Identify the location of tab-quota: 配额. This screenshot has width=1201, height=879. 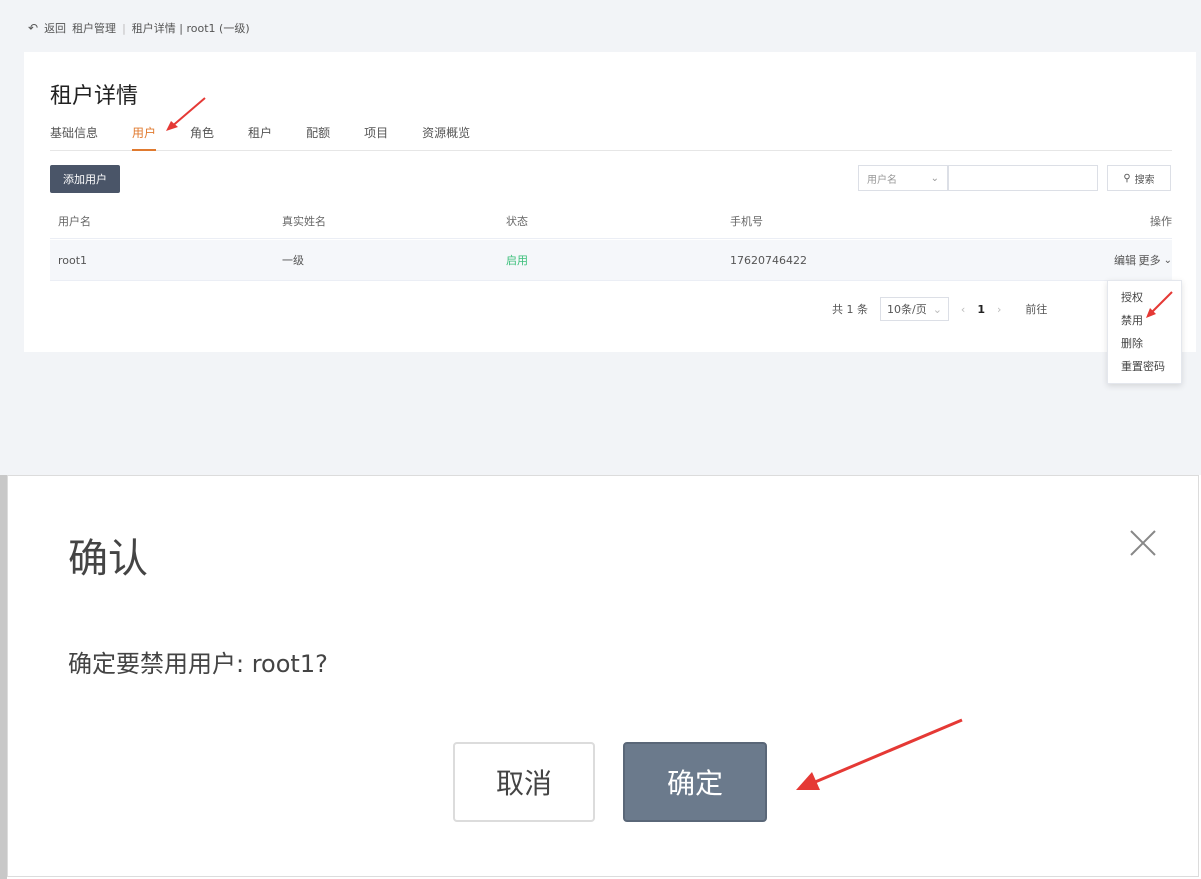
(318, 137).